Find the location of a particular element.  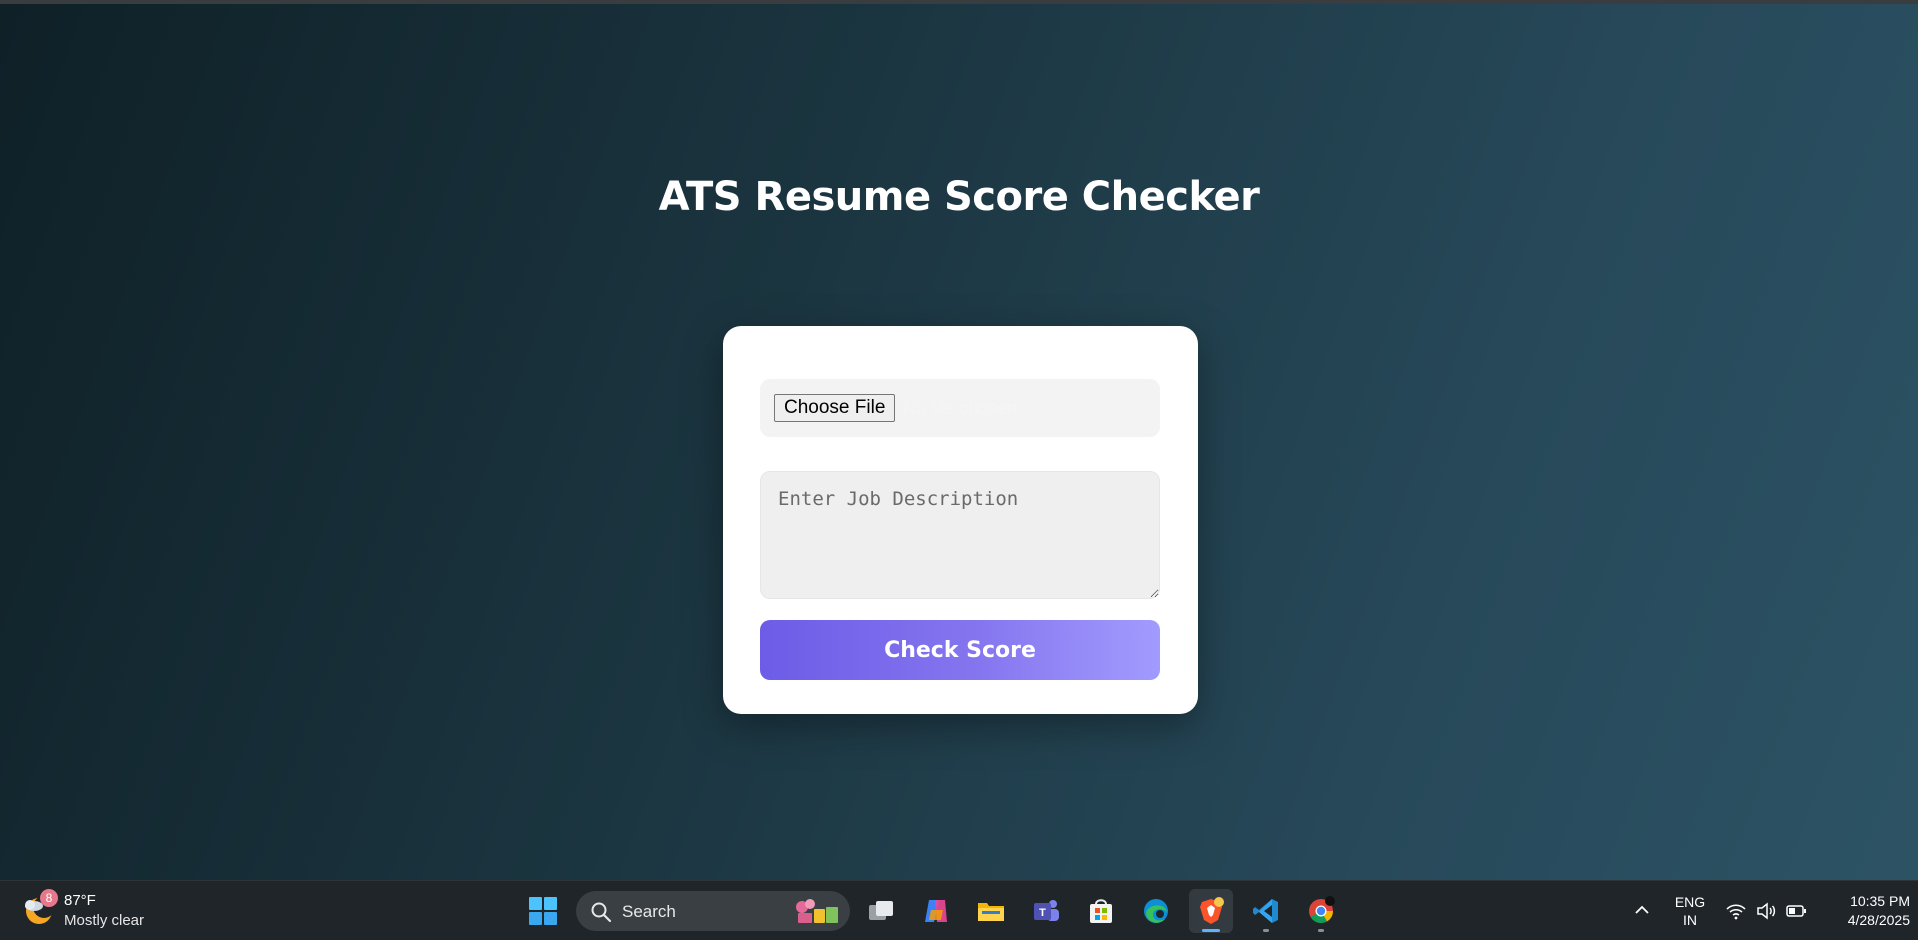

weather-temperature: 87°F is located at coordinates (80, 900).